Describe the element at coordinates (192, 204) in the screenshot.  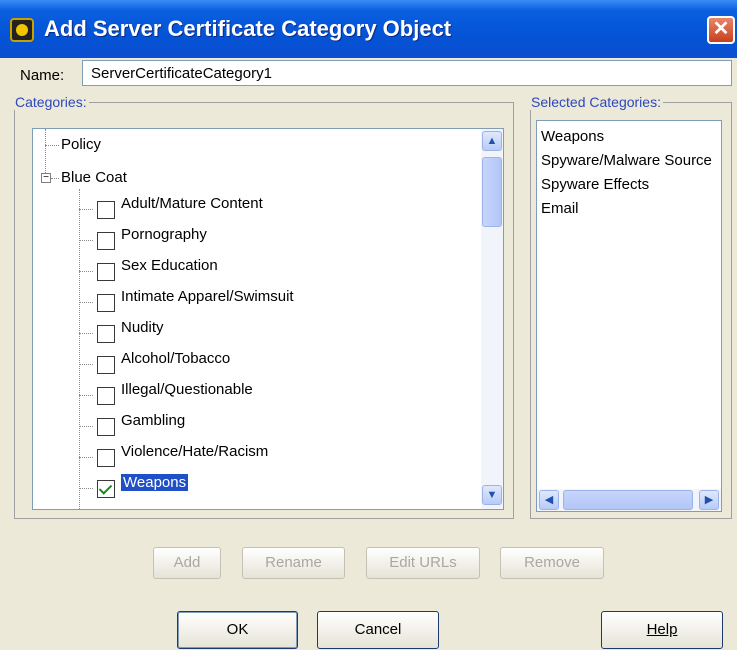
I see `tree-item-adult-mature-content: Adult/Mature Content` at that location.